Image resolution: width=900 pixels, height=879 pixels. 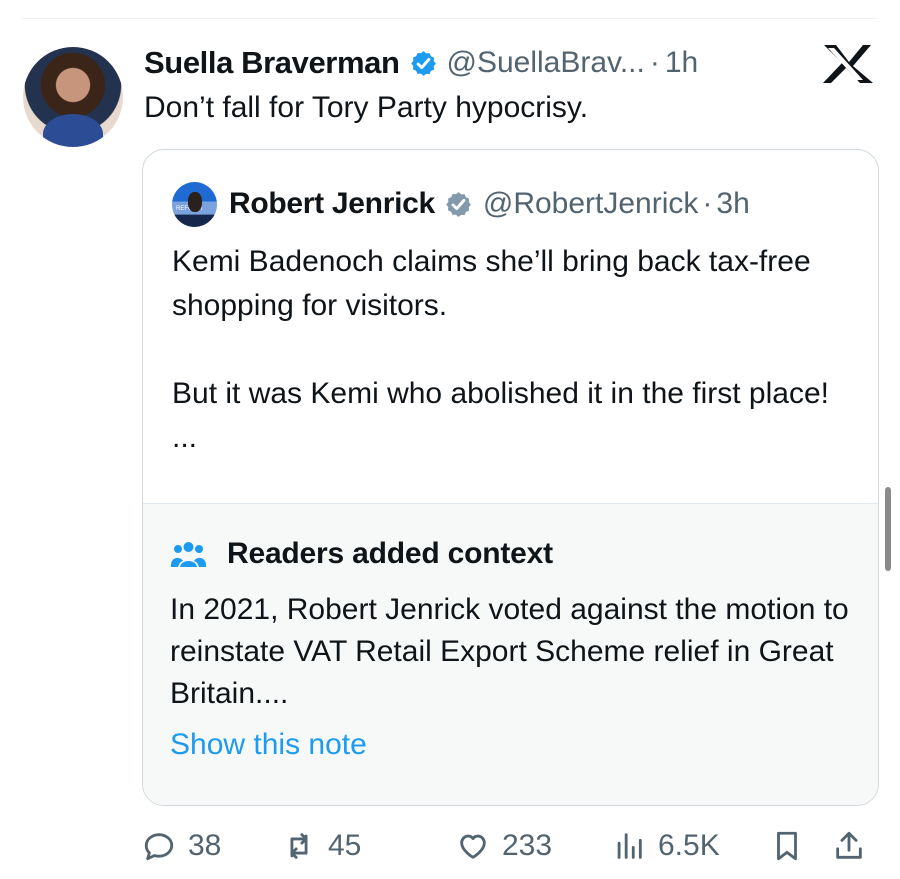 I want to click on views-button: 6.5K, so click(x=666, y=846).